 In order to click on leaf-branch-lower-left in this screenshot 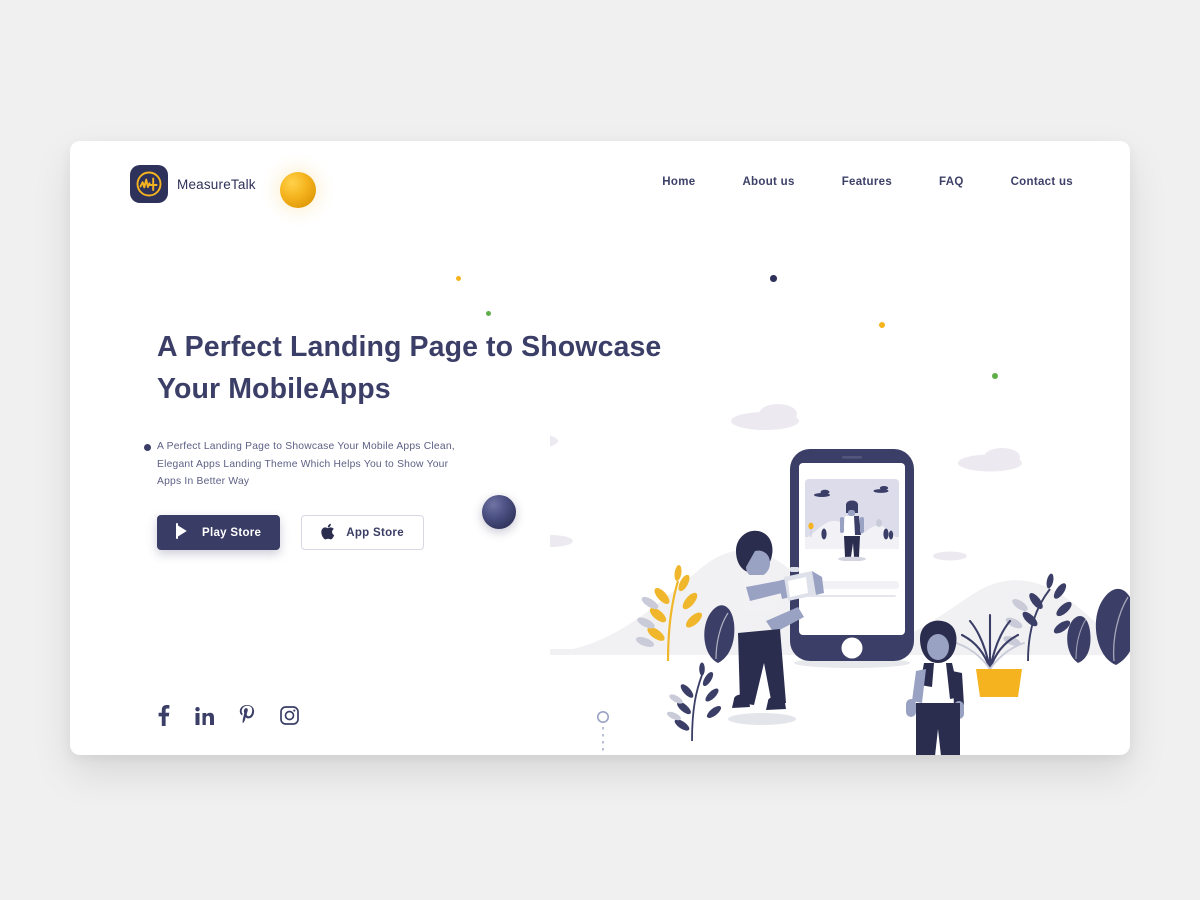, I will do `click(694, 702)`.